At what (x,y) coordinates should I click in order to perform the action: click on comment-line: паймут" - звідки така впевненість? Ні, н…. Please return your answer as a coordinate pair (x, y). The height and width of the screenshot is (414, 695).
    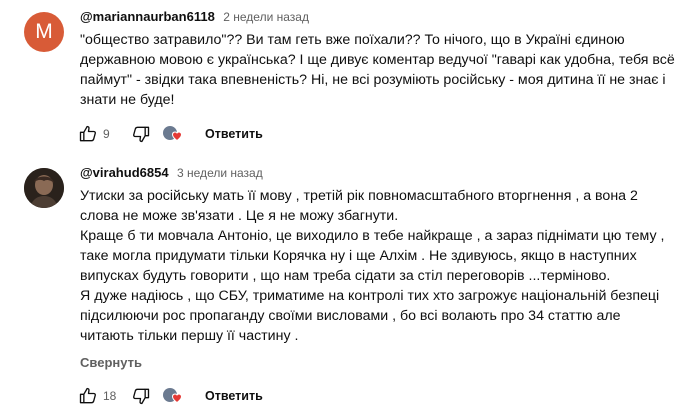
    Looking at the image, I should click on (373, 80).